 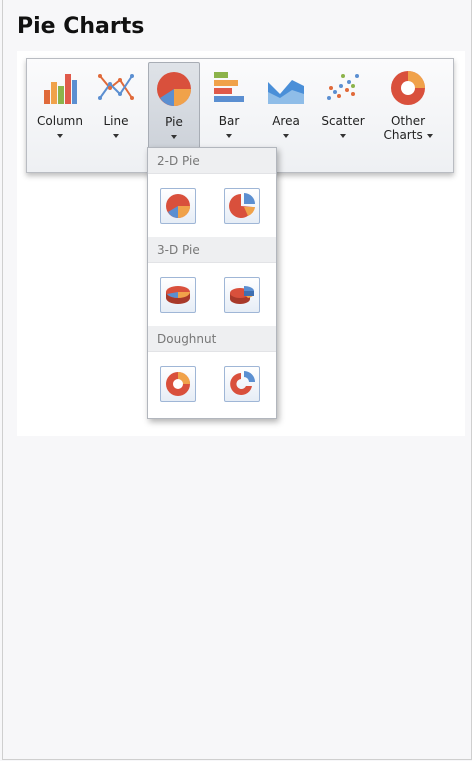 What do you see at coordinates (174, 122) in the screenshot?
I see `pie-label: Pie` at bounding box center [174, 122].